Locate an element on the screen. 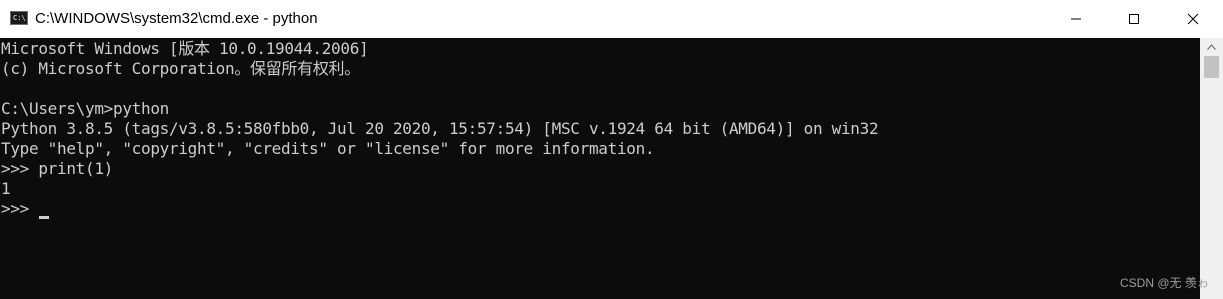  text-cursor is located at coordinates (44, 217).